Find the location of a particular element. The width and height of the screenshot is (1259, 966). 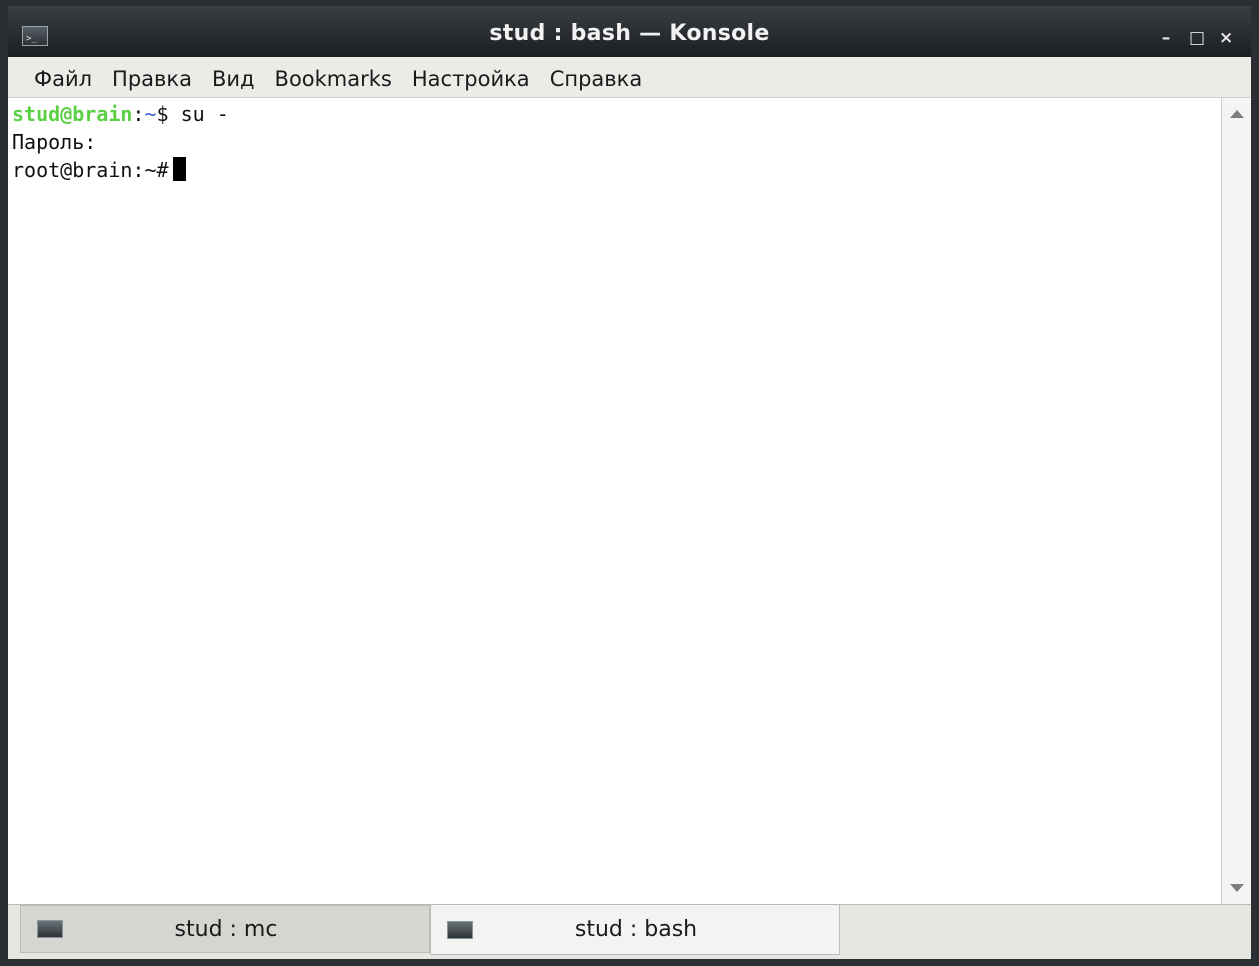

terminal-line: root@brain:~# is located at coordinates (616, 170).